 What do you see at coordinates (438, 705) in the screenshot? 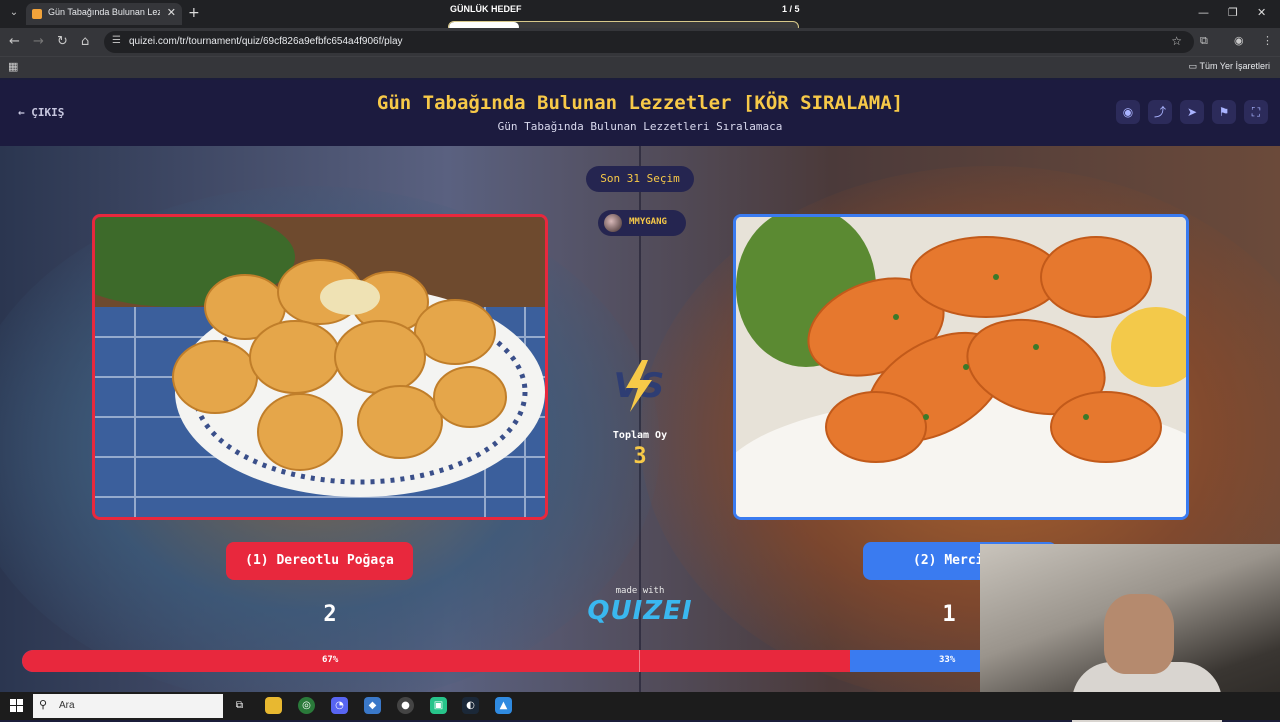
I see `app-icon-3: ▣` at bounding box center [438, 705].